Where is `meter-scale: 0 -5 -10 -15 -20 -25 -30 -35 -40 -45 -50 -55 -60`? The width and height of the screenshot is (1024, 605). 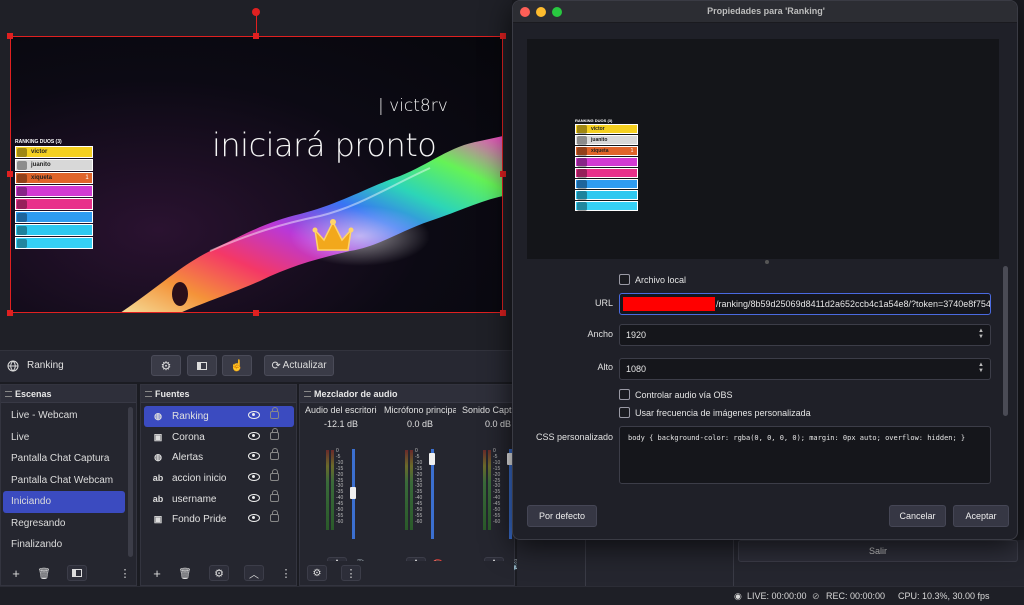 meter-scale: 0 -5 -10 -15 -20 -25 -30 -35 -40 -45 -50 -55 -60 is located at coordinates (340, 487).